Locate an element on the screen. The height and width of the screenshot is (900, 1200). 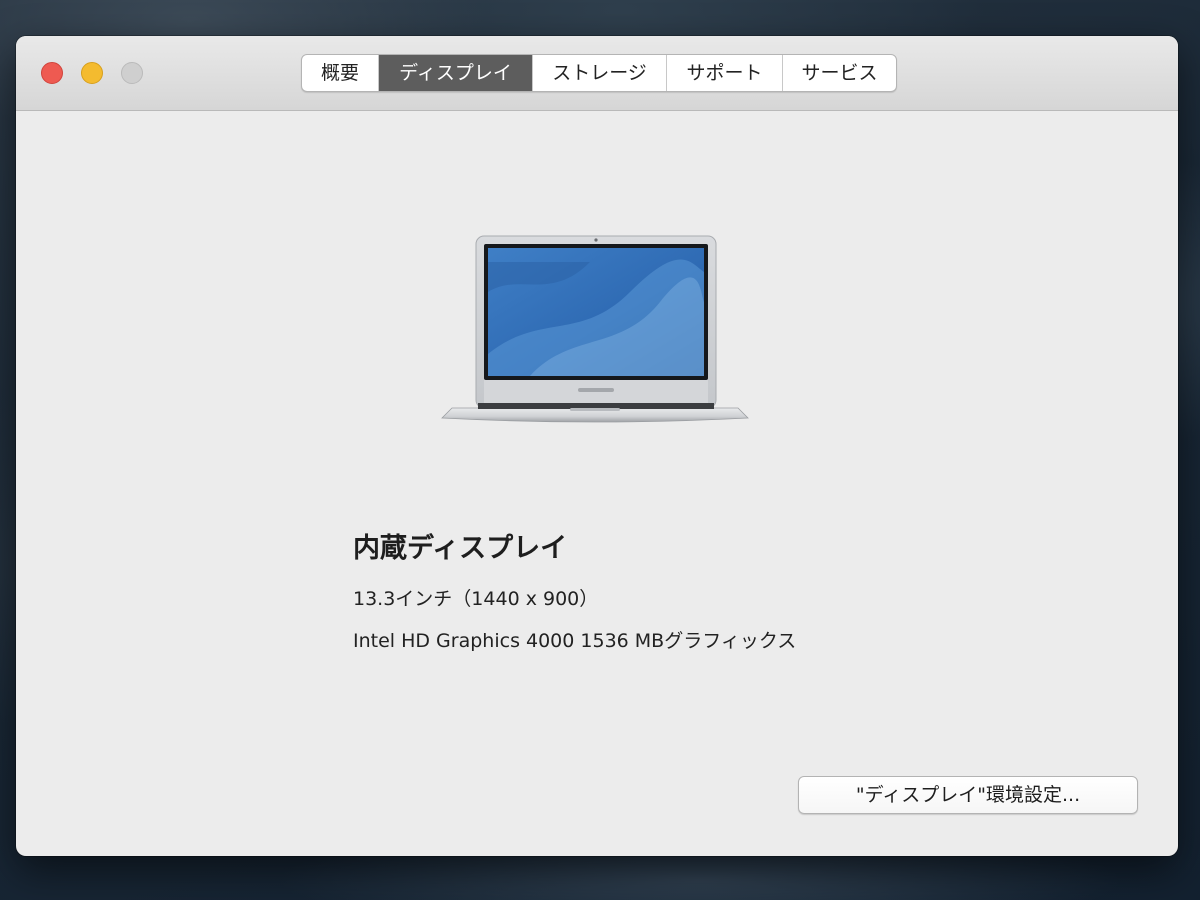
minimize-button is located at coordinates (92, 73).